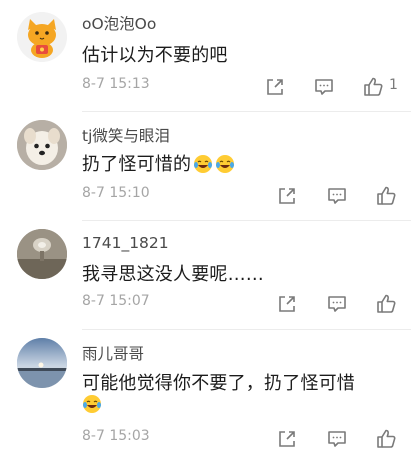 The image size is (411, 459). Describe the element at coordinates (205, 88) in the screenshot. I see `comment-meta: 8-7 15:13 1` at that location.